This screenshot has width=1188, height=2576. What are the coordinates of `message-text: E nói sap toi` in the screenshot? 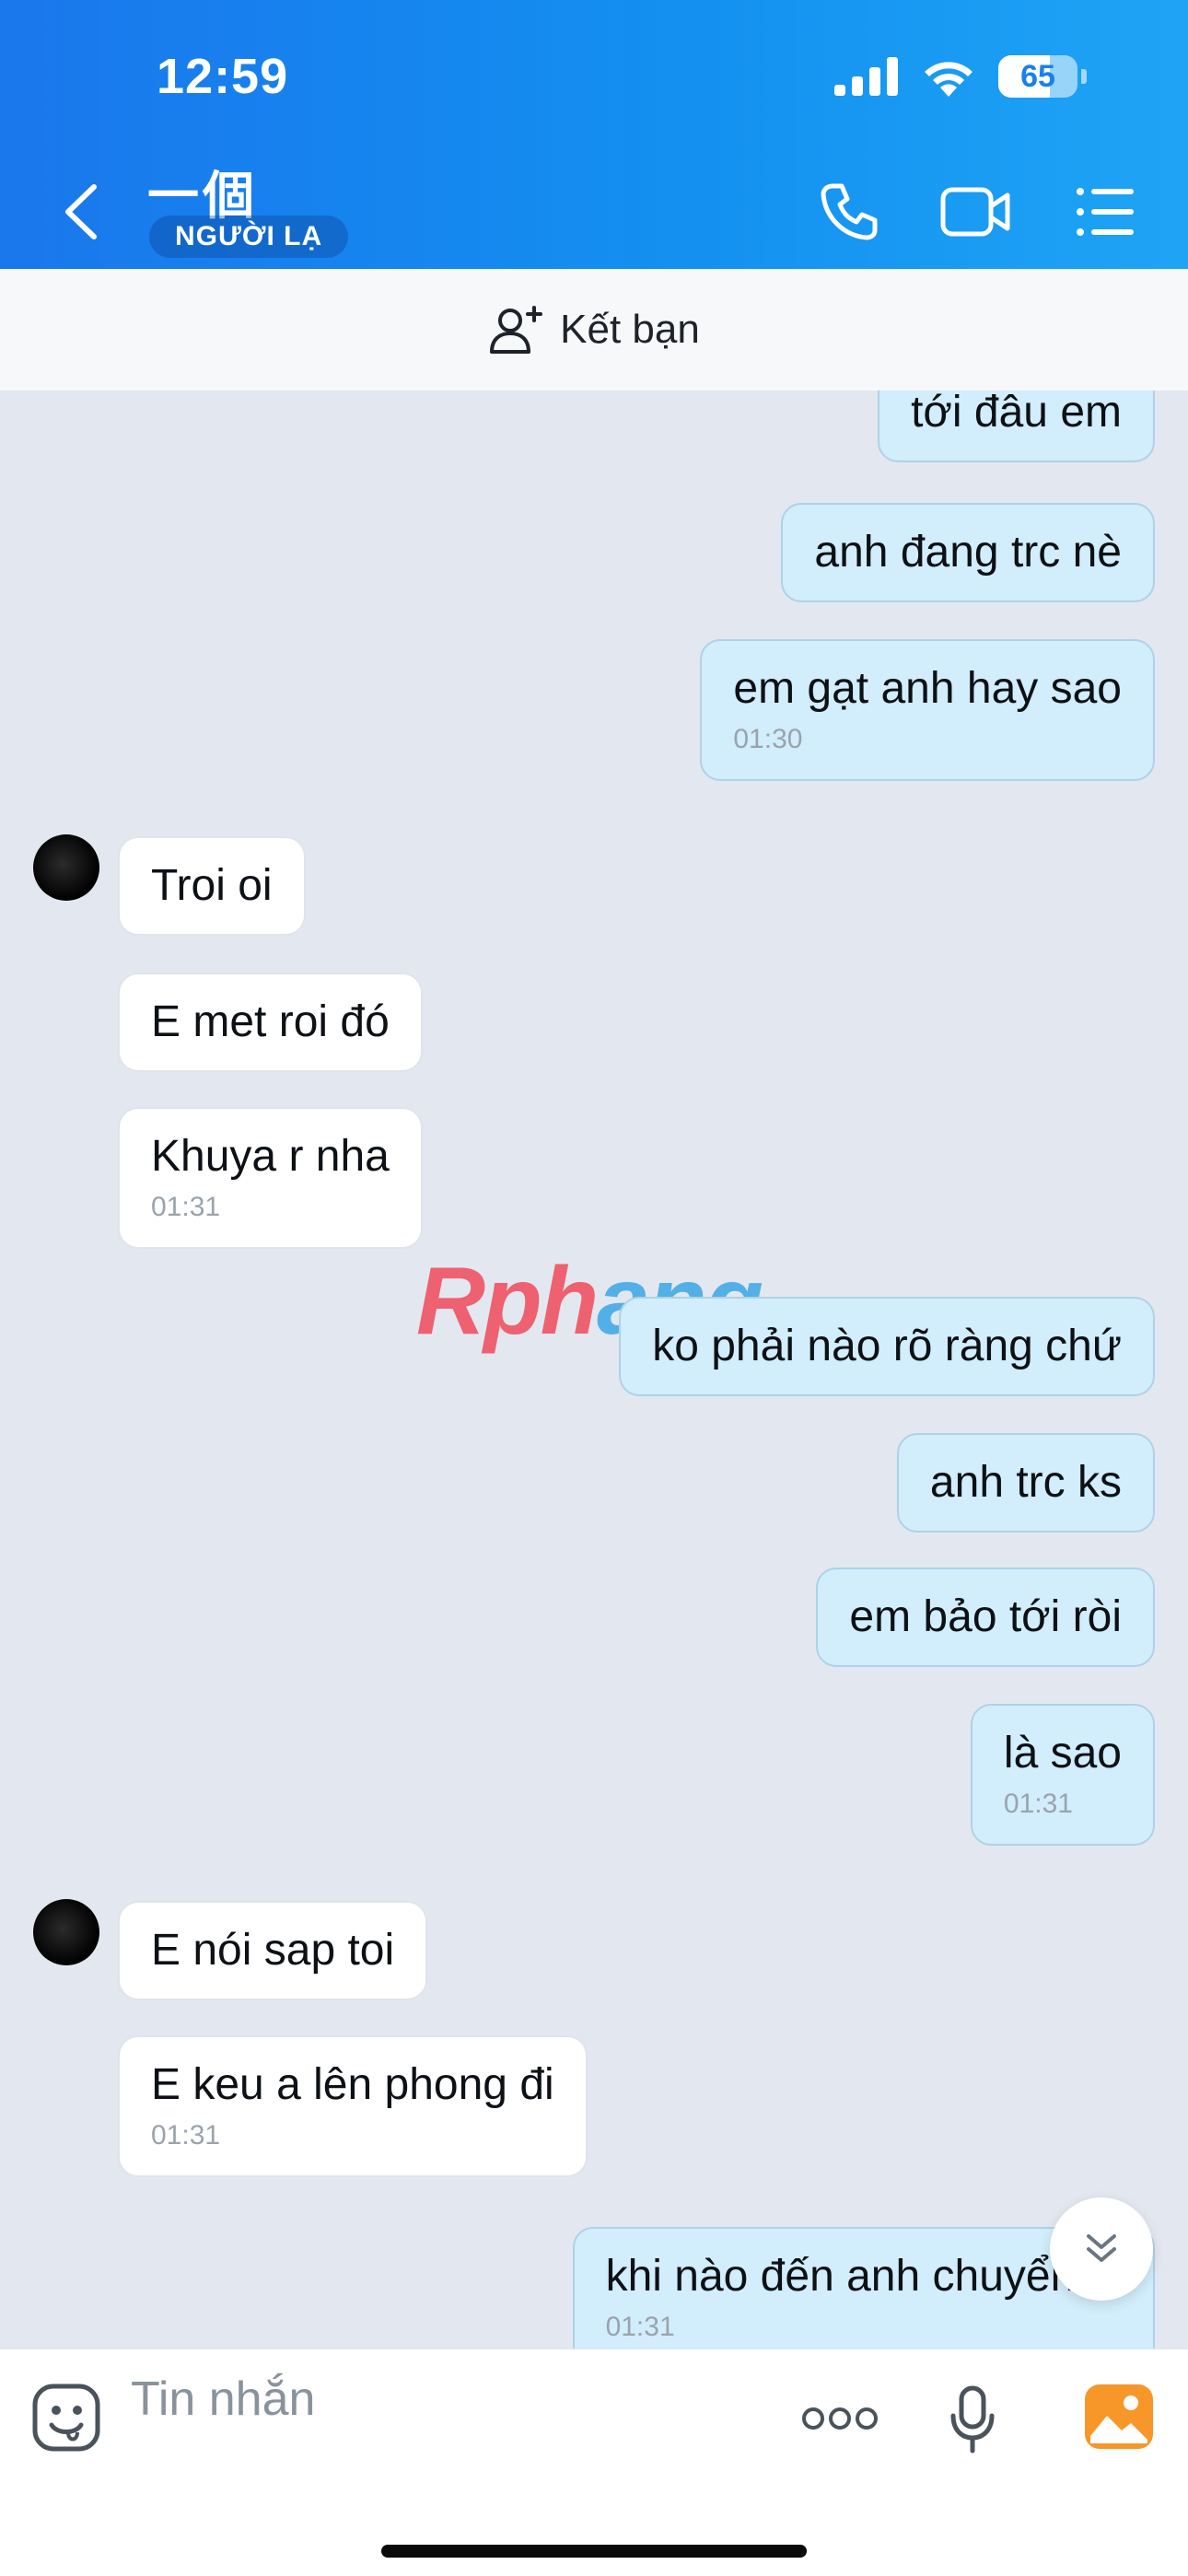 It's located at (273, 1951).